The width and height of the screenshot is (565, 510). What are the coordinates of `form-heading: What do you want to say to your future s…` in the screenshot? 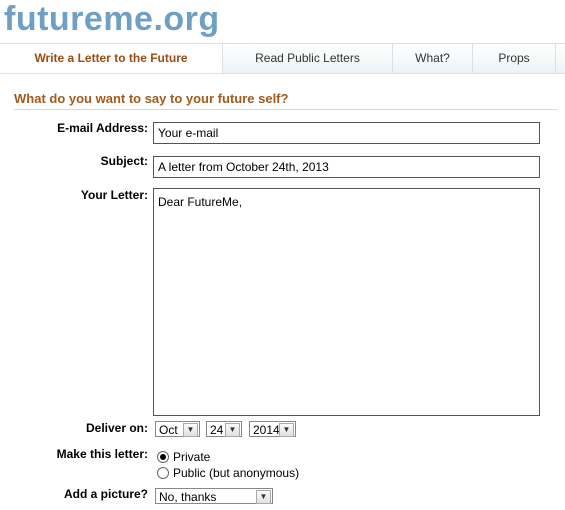 It's located at (285, 100).